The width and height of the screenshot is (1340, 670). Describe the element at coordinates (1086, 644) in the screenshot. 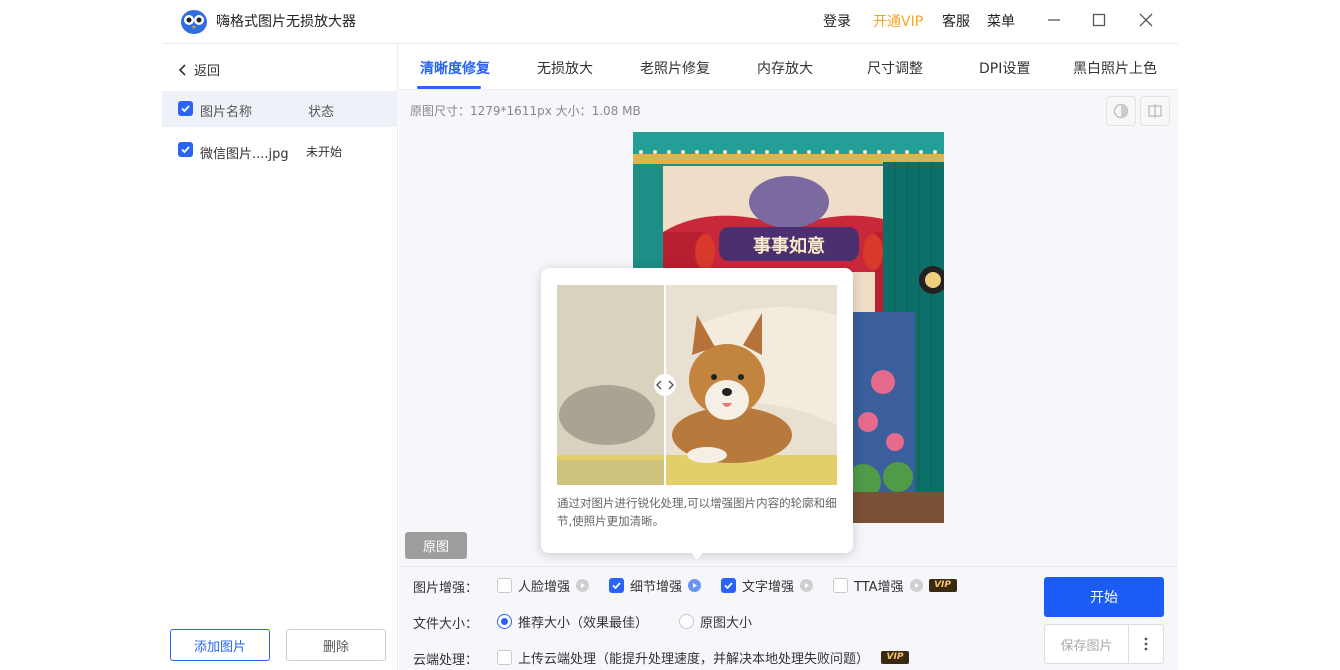

I see `save-image-button: 保存图片` at that location.